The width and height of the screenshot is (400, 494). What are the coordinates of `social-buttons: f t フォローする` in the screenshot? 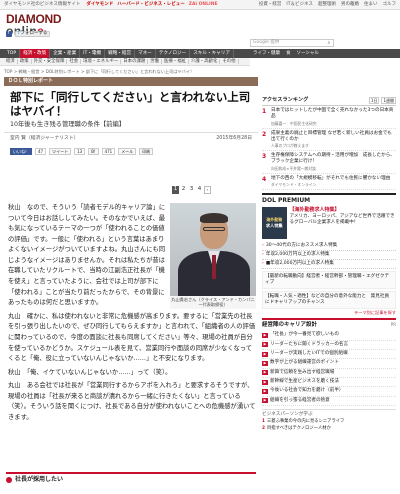 It's located at (28, 34).